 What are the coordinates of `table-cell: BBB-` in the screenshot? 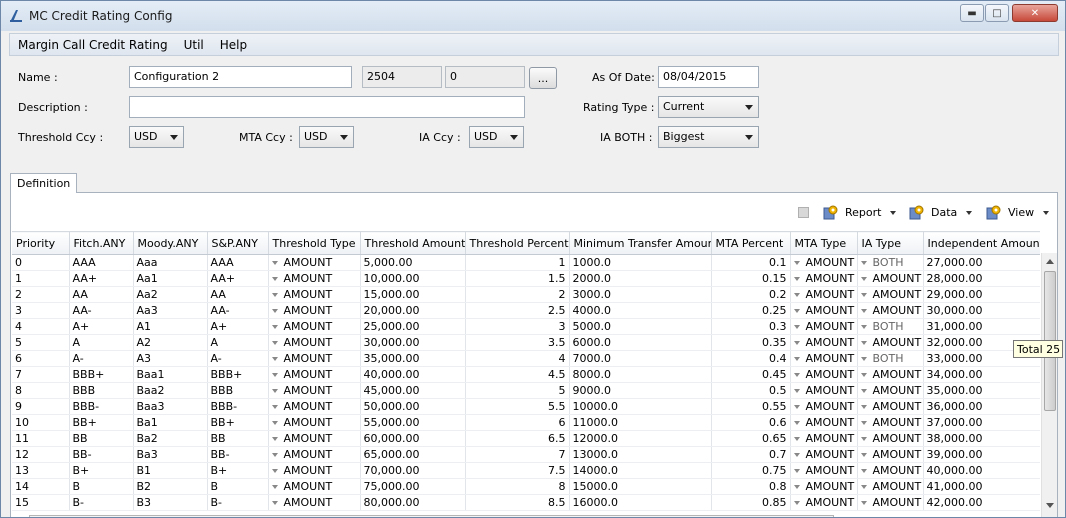 It's located at (238, 406).